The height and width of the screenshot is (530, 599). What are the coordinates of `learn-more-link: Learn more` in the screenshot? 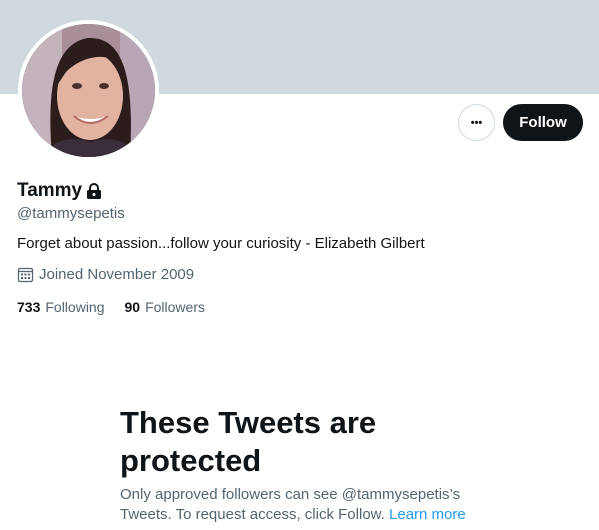 It's located at (427, 514).